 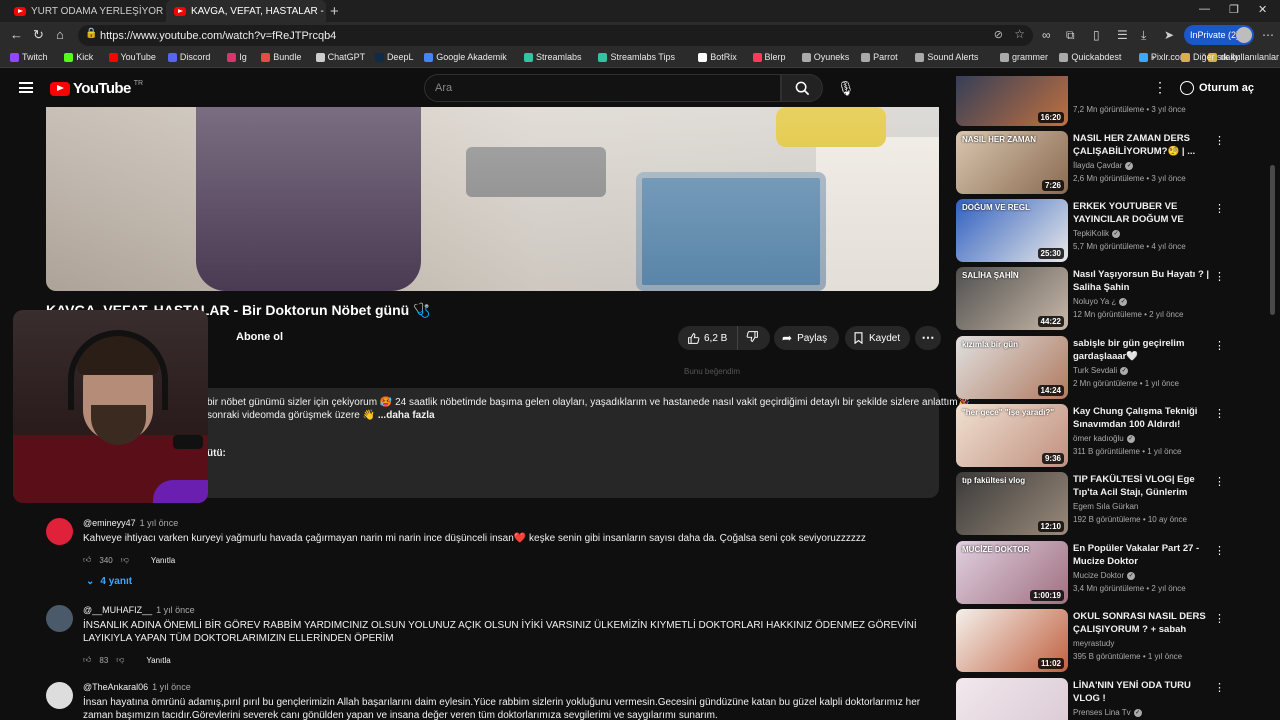 I want to click on puzzle-icon: ⧉, so click(x=1070, y=35).